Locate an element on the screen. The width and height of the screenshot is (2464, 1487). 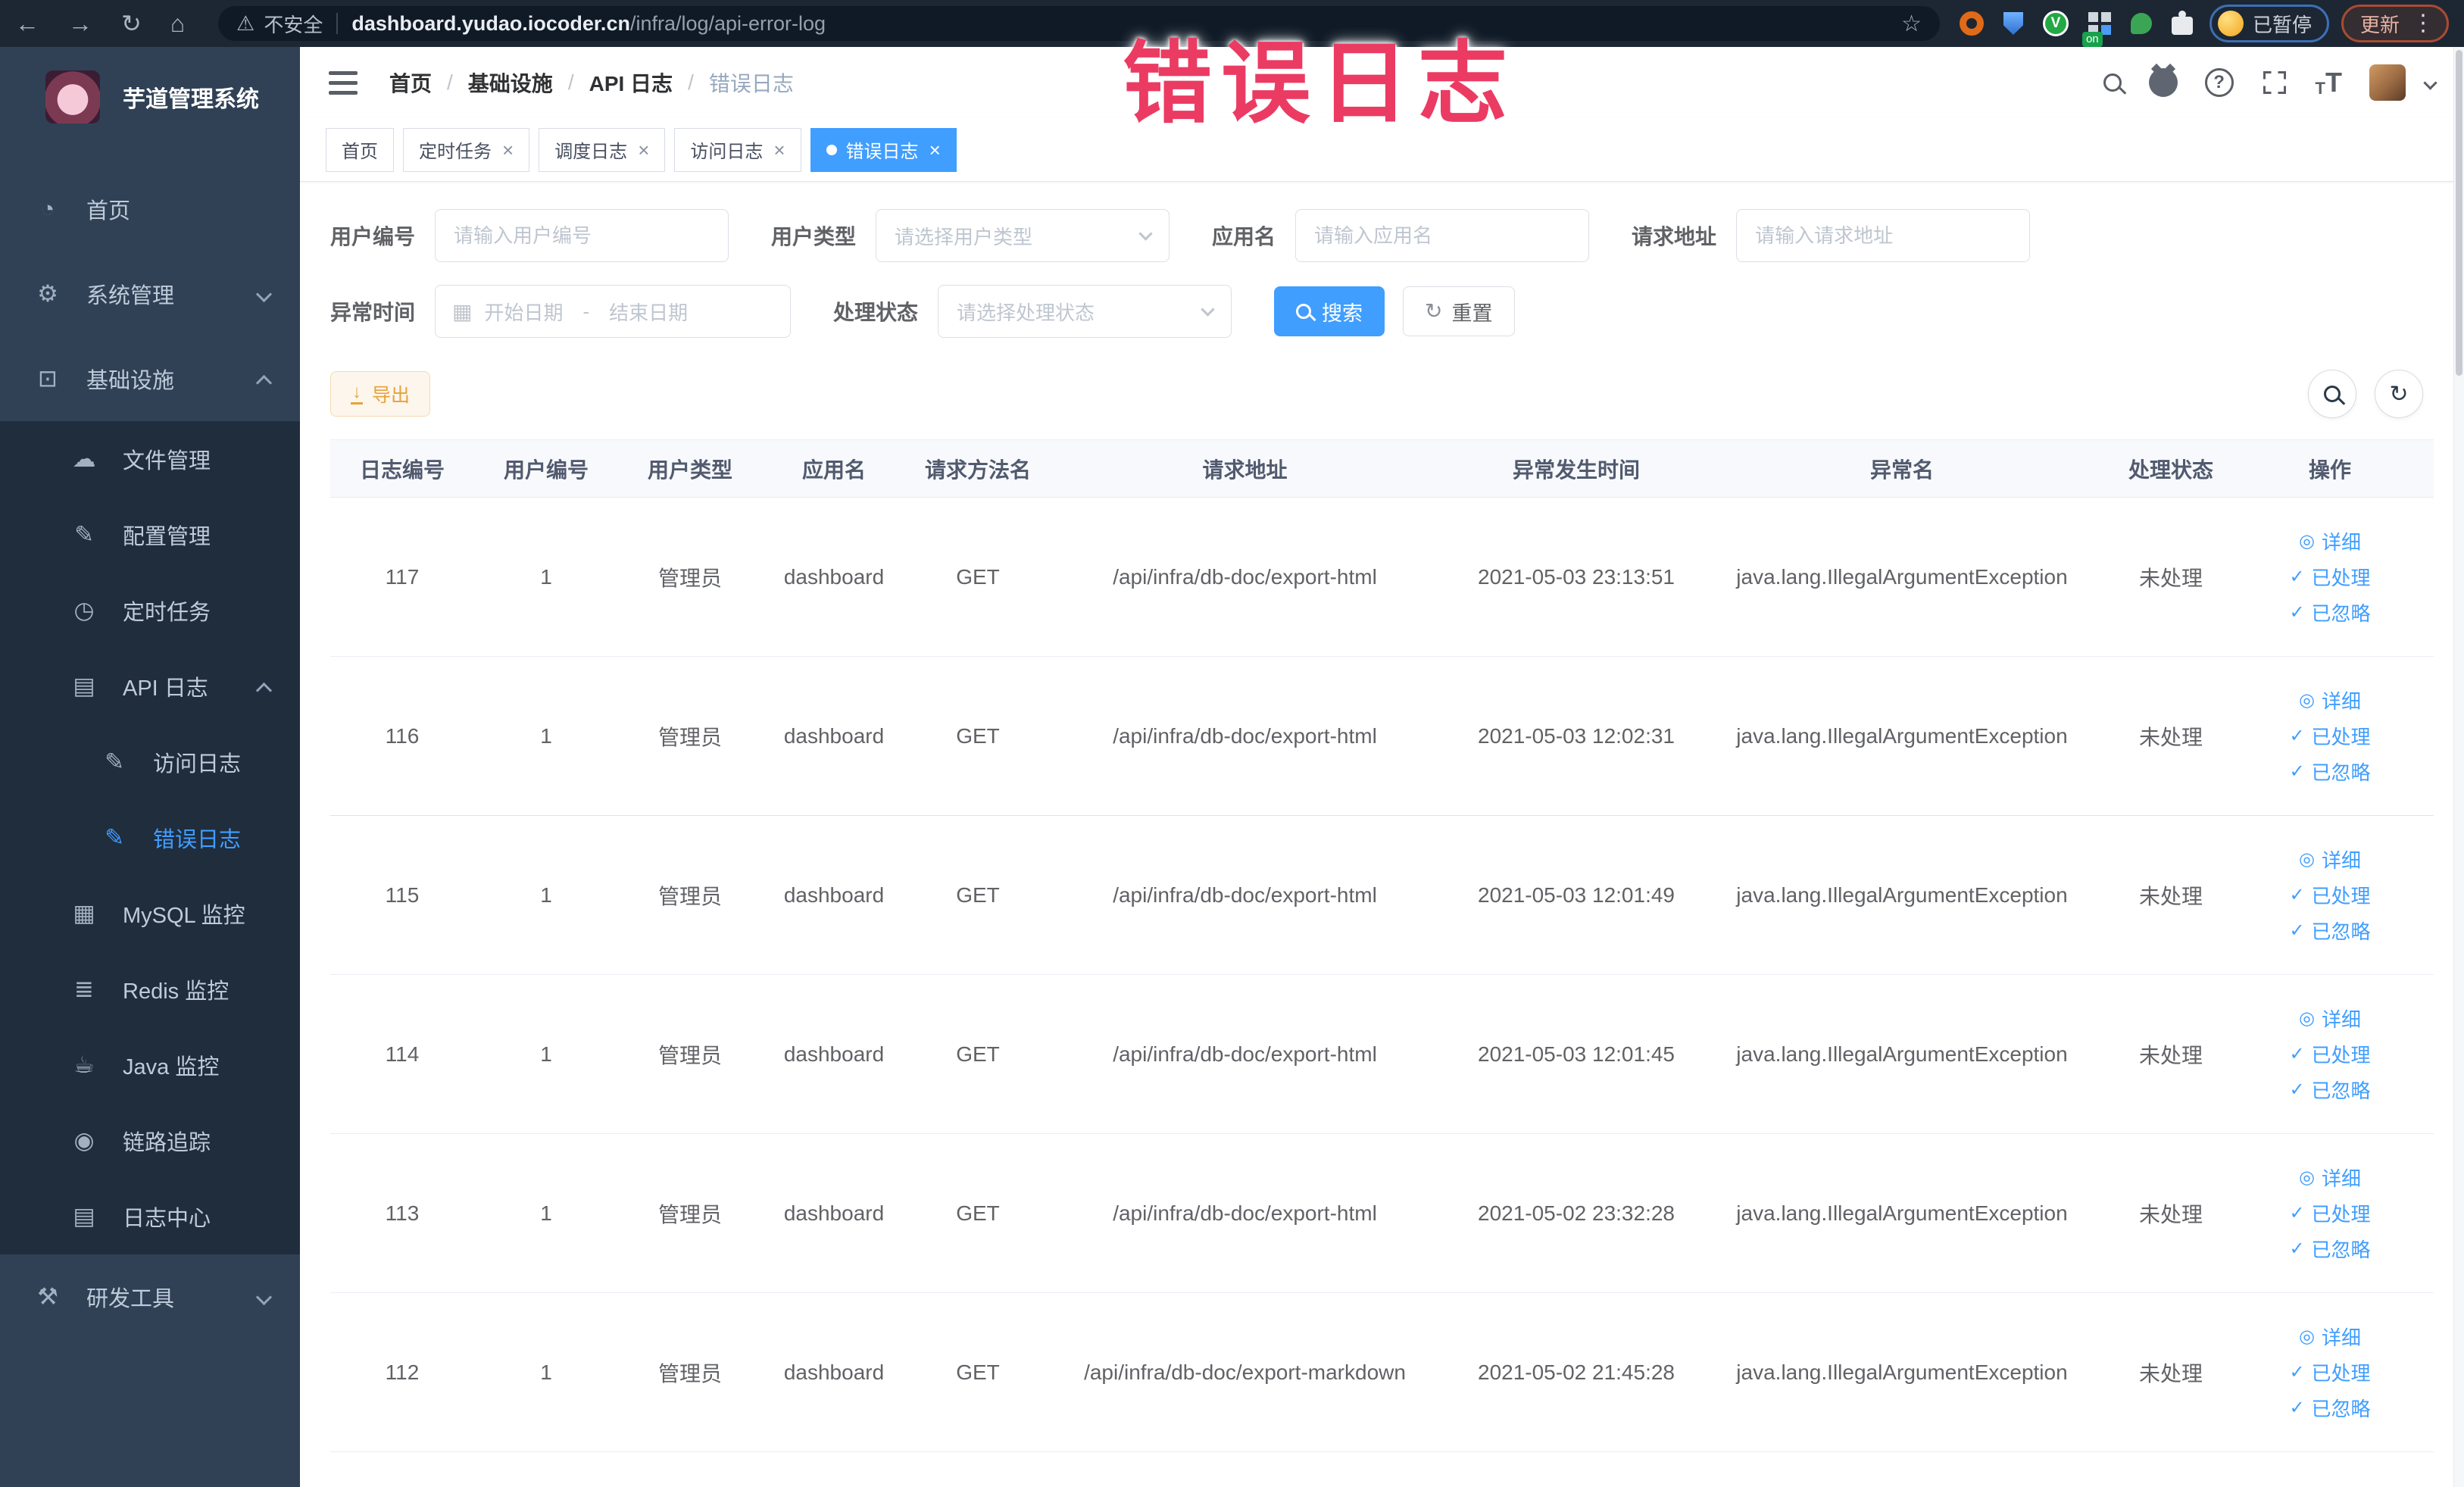
extension-sprout-icon is located at coordinates (2141, 23).